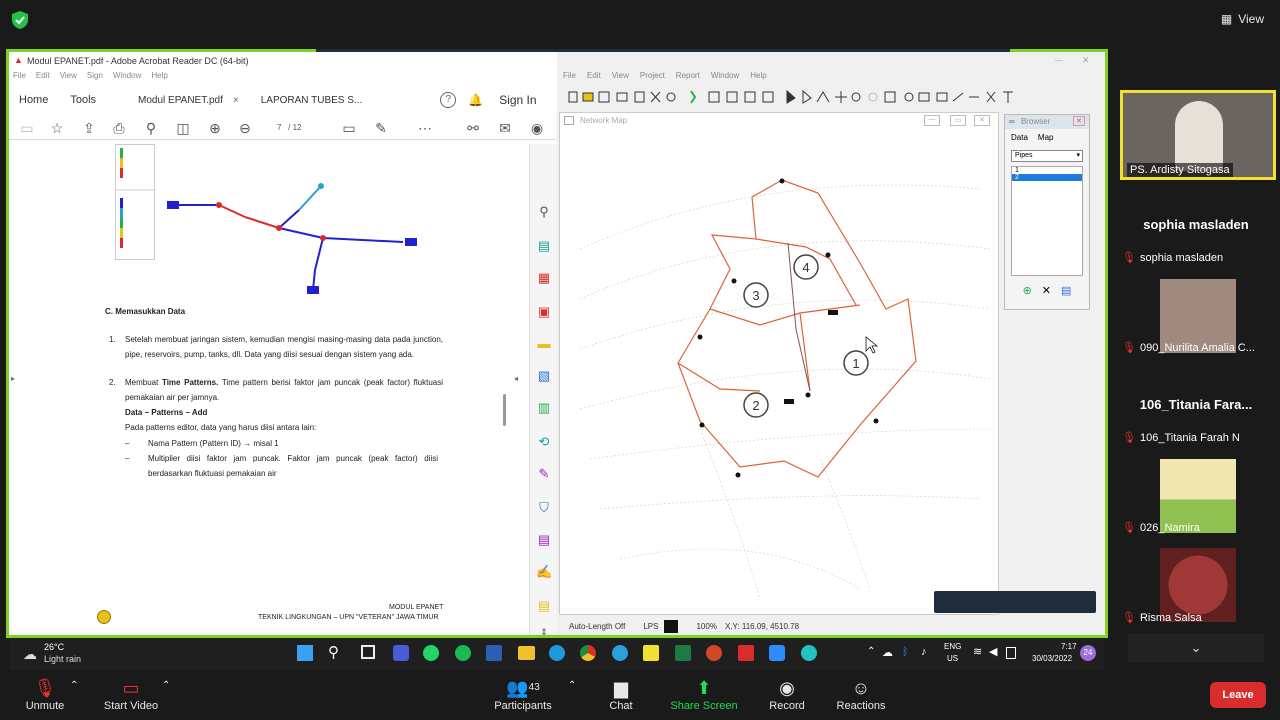 The height and width of the screenshot is (720, 1280). Describe the element at coordinates (1238, 695) in the screenshot. I see `leave-meeting-button: Leave` at that location.